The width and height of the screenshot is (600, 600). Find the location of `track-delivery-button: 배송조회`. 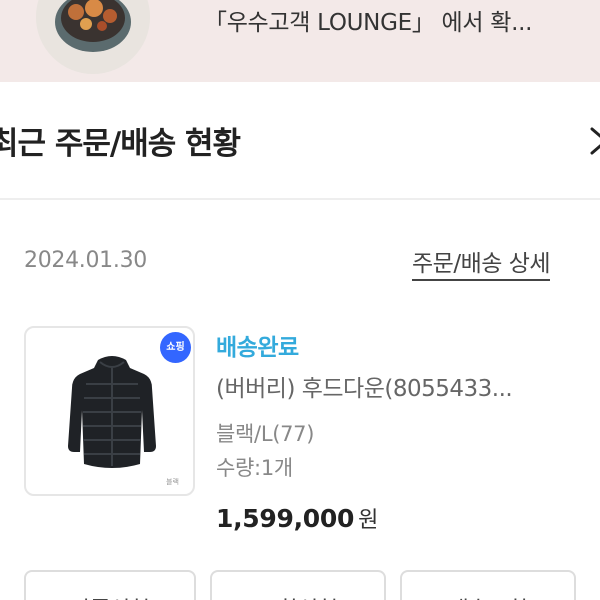

track-delivery-button: 배송조회 is located at coordinates (488, 585).